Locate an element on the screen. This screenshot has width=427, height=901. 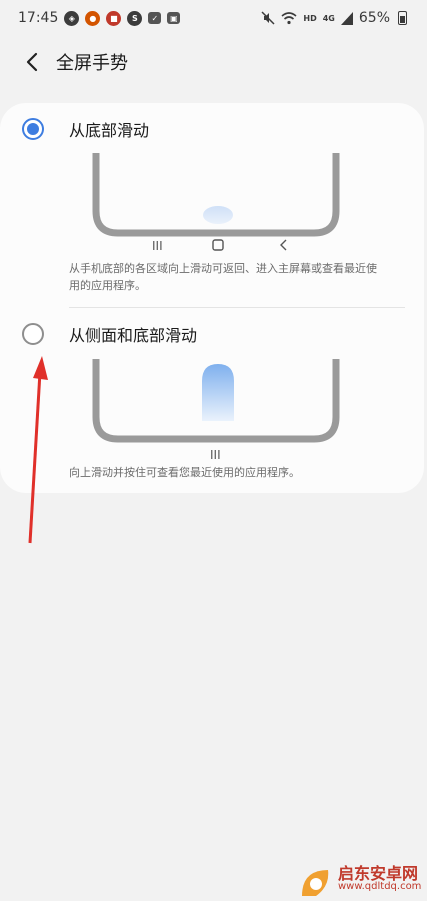
status-right: HD 4G 65% is located at coordinates (334, 18).